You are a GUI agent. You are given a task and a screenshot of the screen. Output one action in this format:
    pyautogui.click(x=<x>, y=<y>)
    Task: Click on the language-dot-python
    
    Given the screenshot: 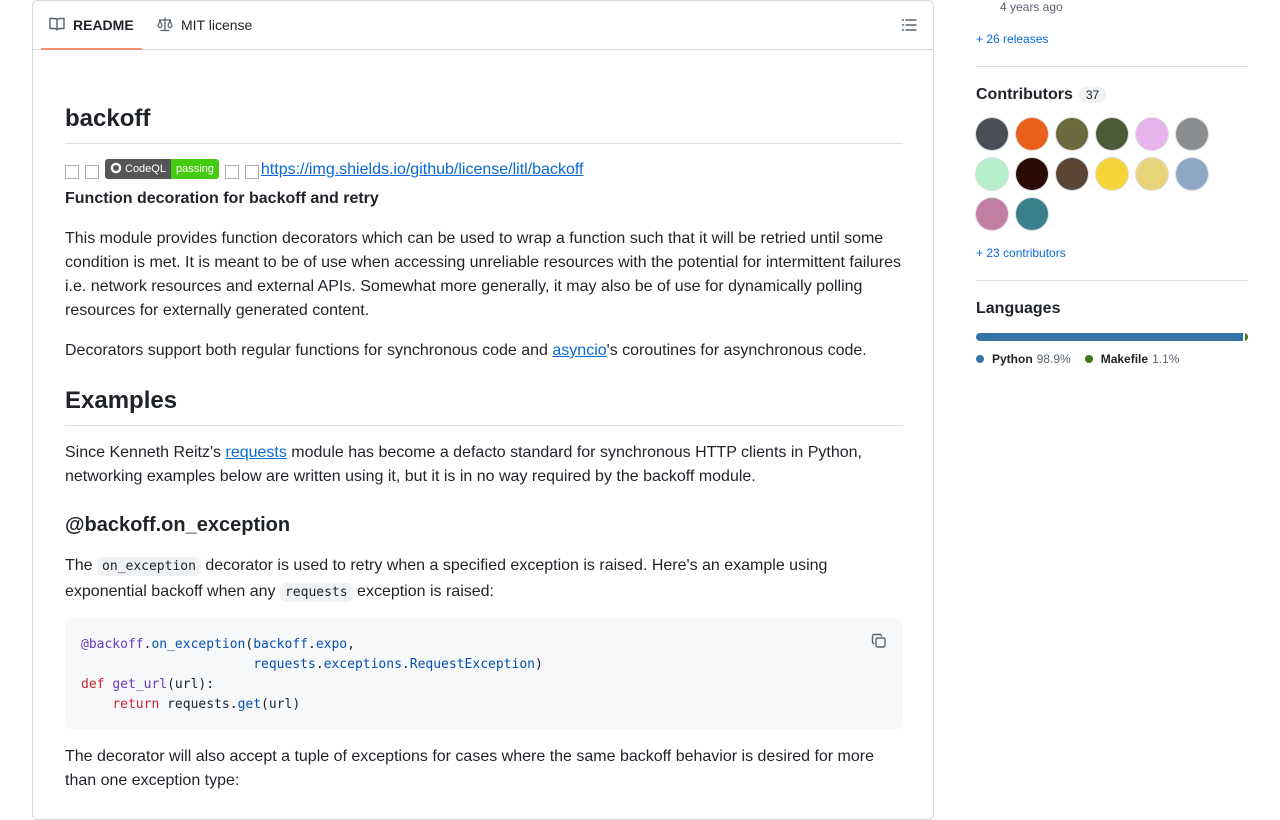 What is the action you would take?
    pyautogui.click(x=980, y=359)
    